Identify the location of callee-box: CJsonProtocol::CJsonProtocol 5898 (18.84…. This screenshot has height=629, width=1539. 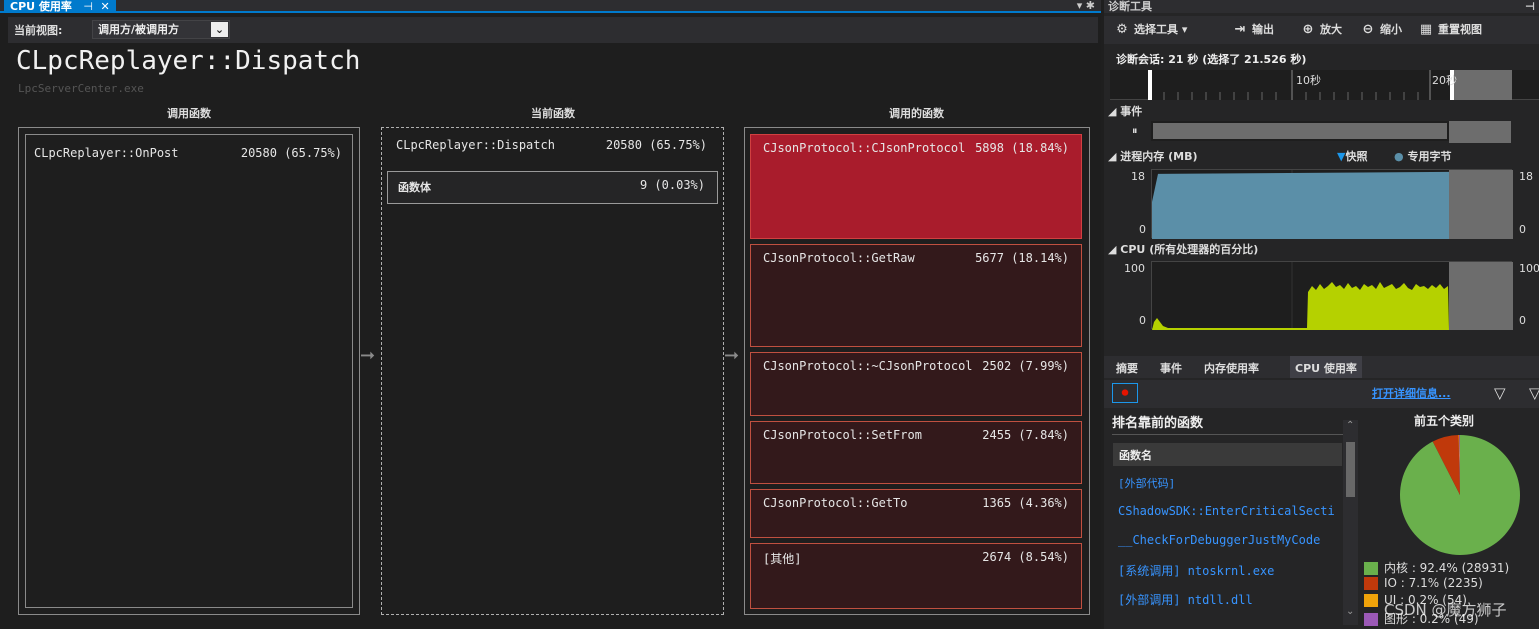
(916, 186).